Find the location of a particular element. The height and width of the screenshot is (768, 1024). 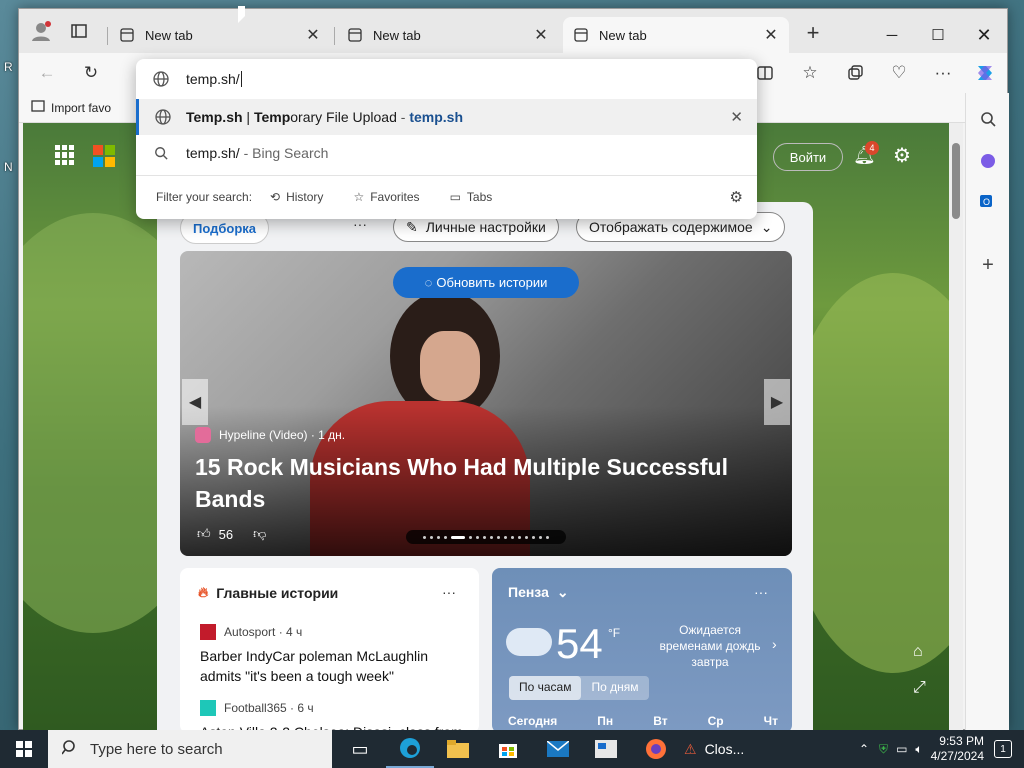

mouse-cursor-icon is located at coordinates (241, 14).